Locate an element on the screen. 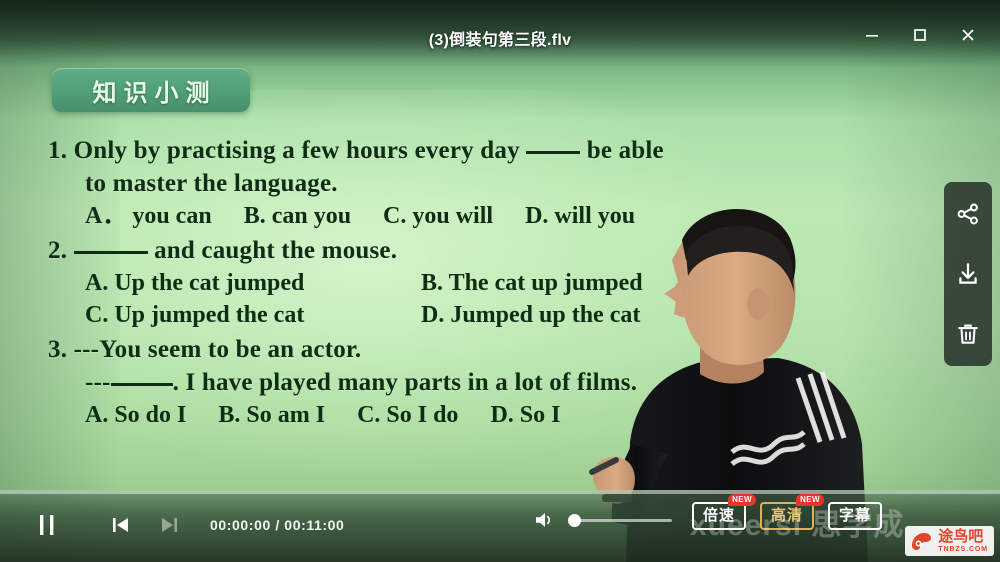 This screenshot has width=1000, height=562. previous-button is located at coordinates (121, 525).